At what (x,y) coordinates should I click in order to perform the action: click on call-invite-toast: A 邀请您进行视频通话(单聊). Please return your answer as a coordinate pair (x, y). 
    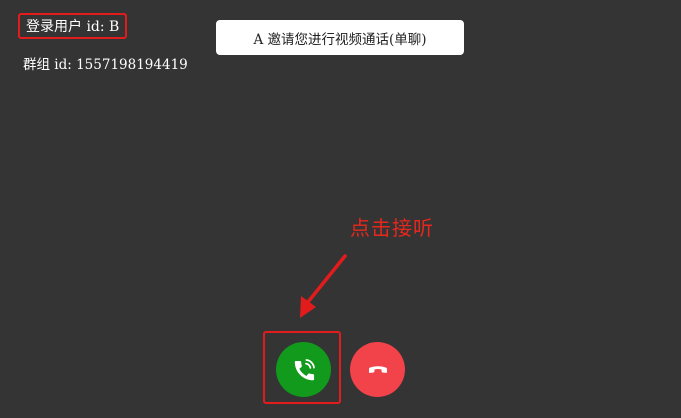
    Looking at the image, I should click on (340, 37).